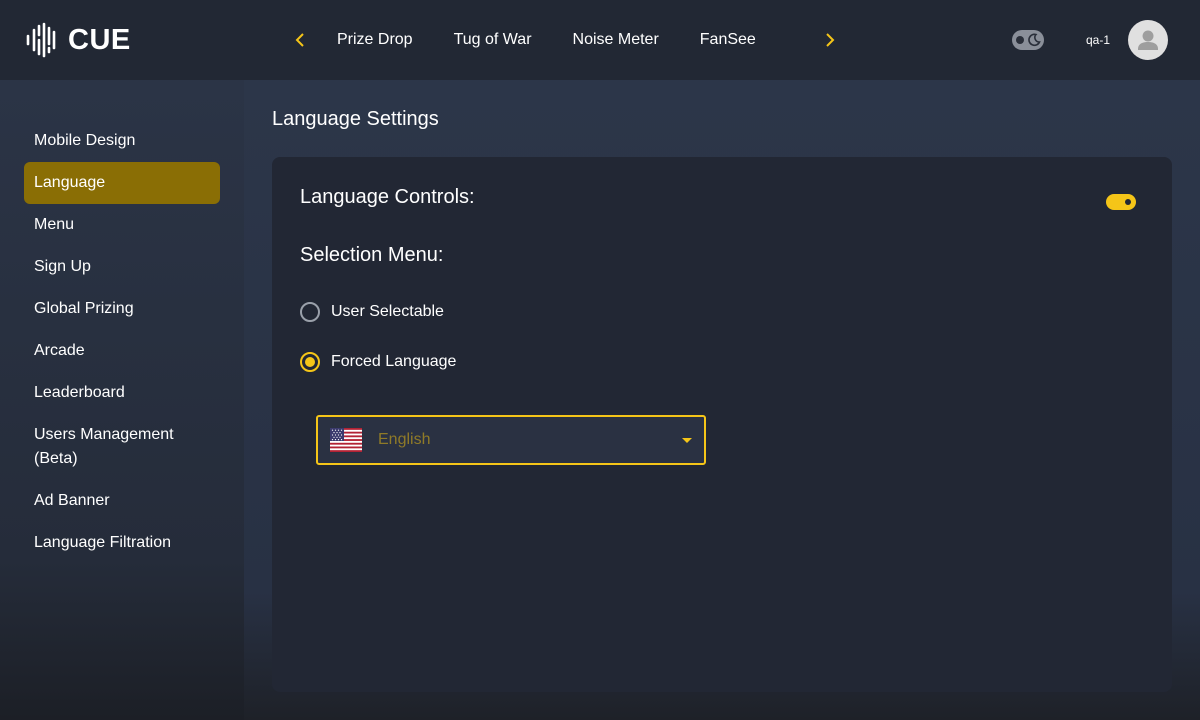 This screenshot has width=1200, height=720. Describe the element at coordinates (122, 141) in the screenshot. I see `sidebar-item-mobile-design: Mobile Design` at that location.